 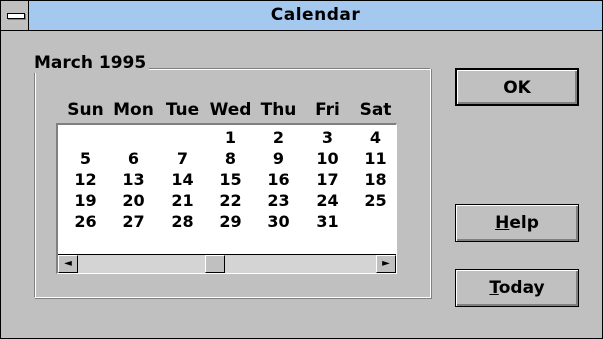 What do you see at coordinates (85, 200) in the screenshot?
I see `calendar-day: 19` at bounding box center [85, 200].